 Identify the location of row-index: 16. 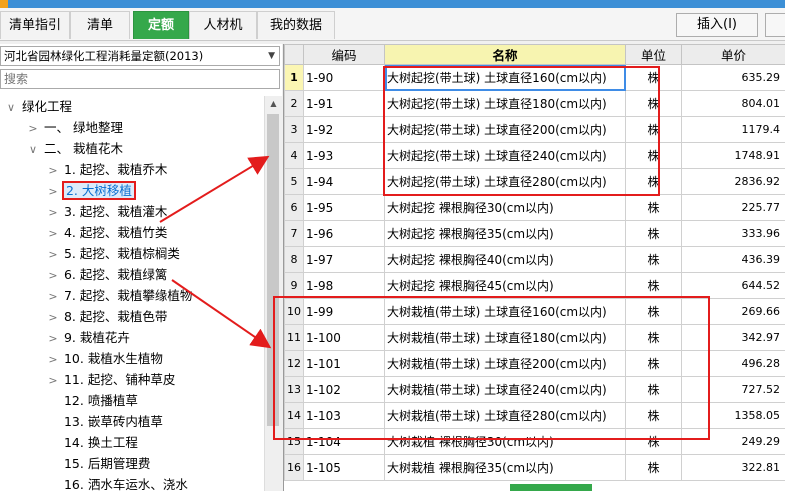
(294, 467).